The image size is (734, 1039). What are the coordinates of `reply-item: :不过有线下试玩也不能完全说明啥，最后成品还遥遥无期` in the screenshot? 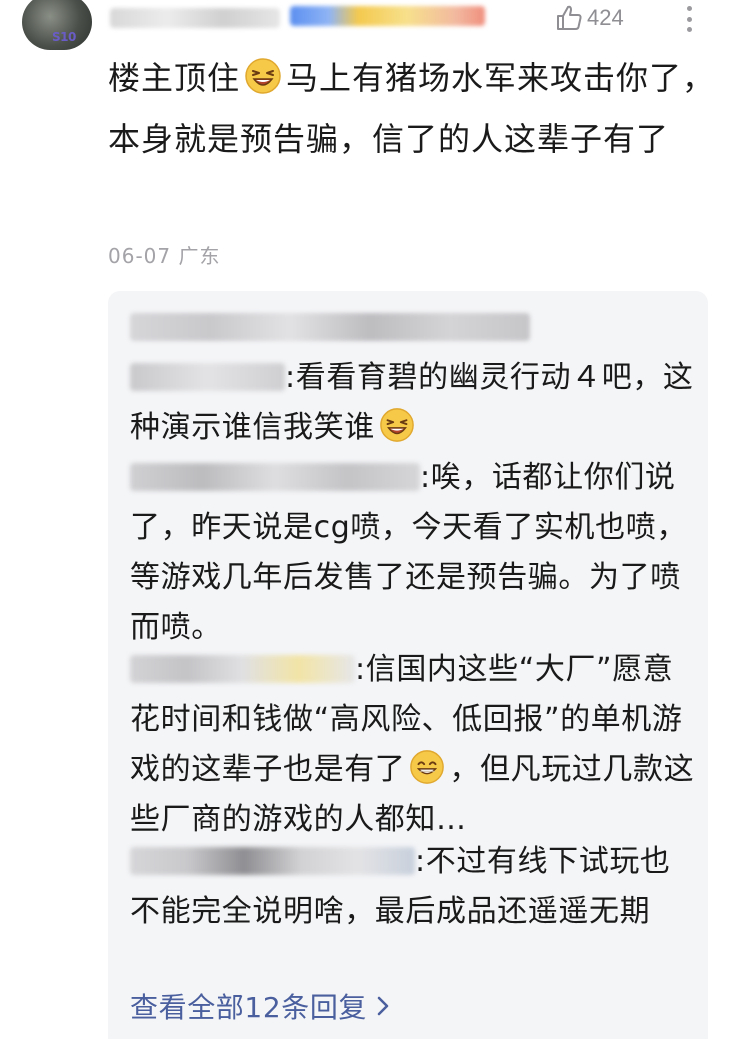 It's located at (415, 887).